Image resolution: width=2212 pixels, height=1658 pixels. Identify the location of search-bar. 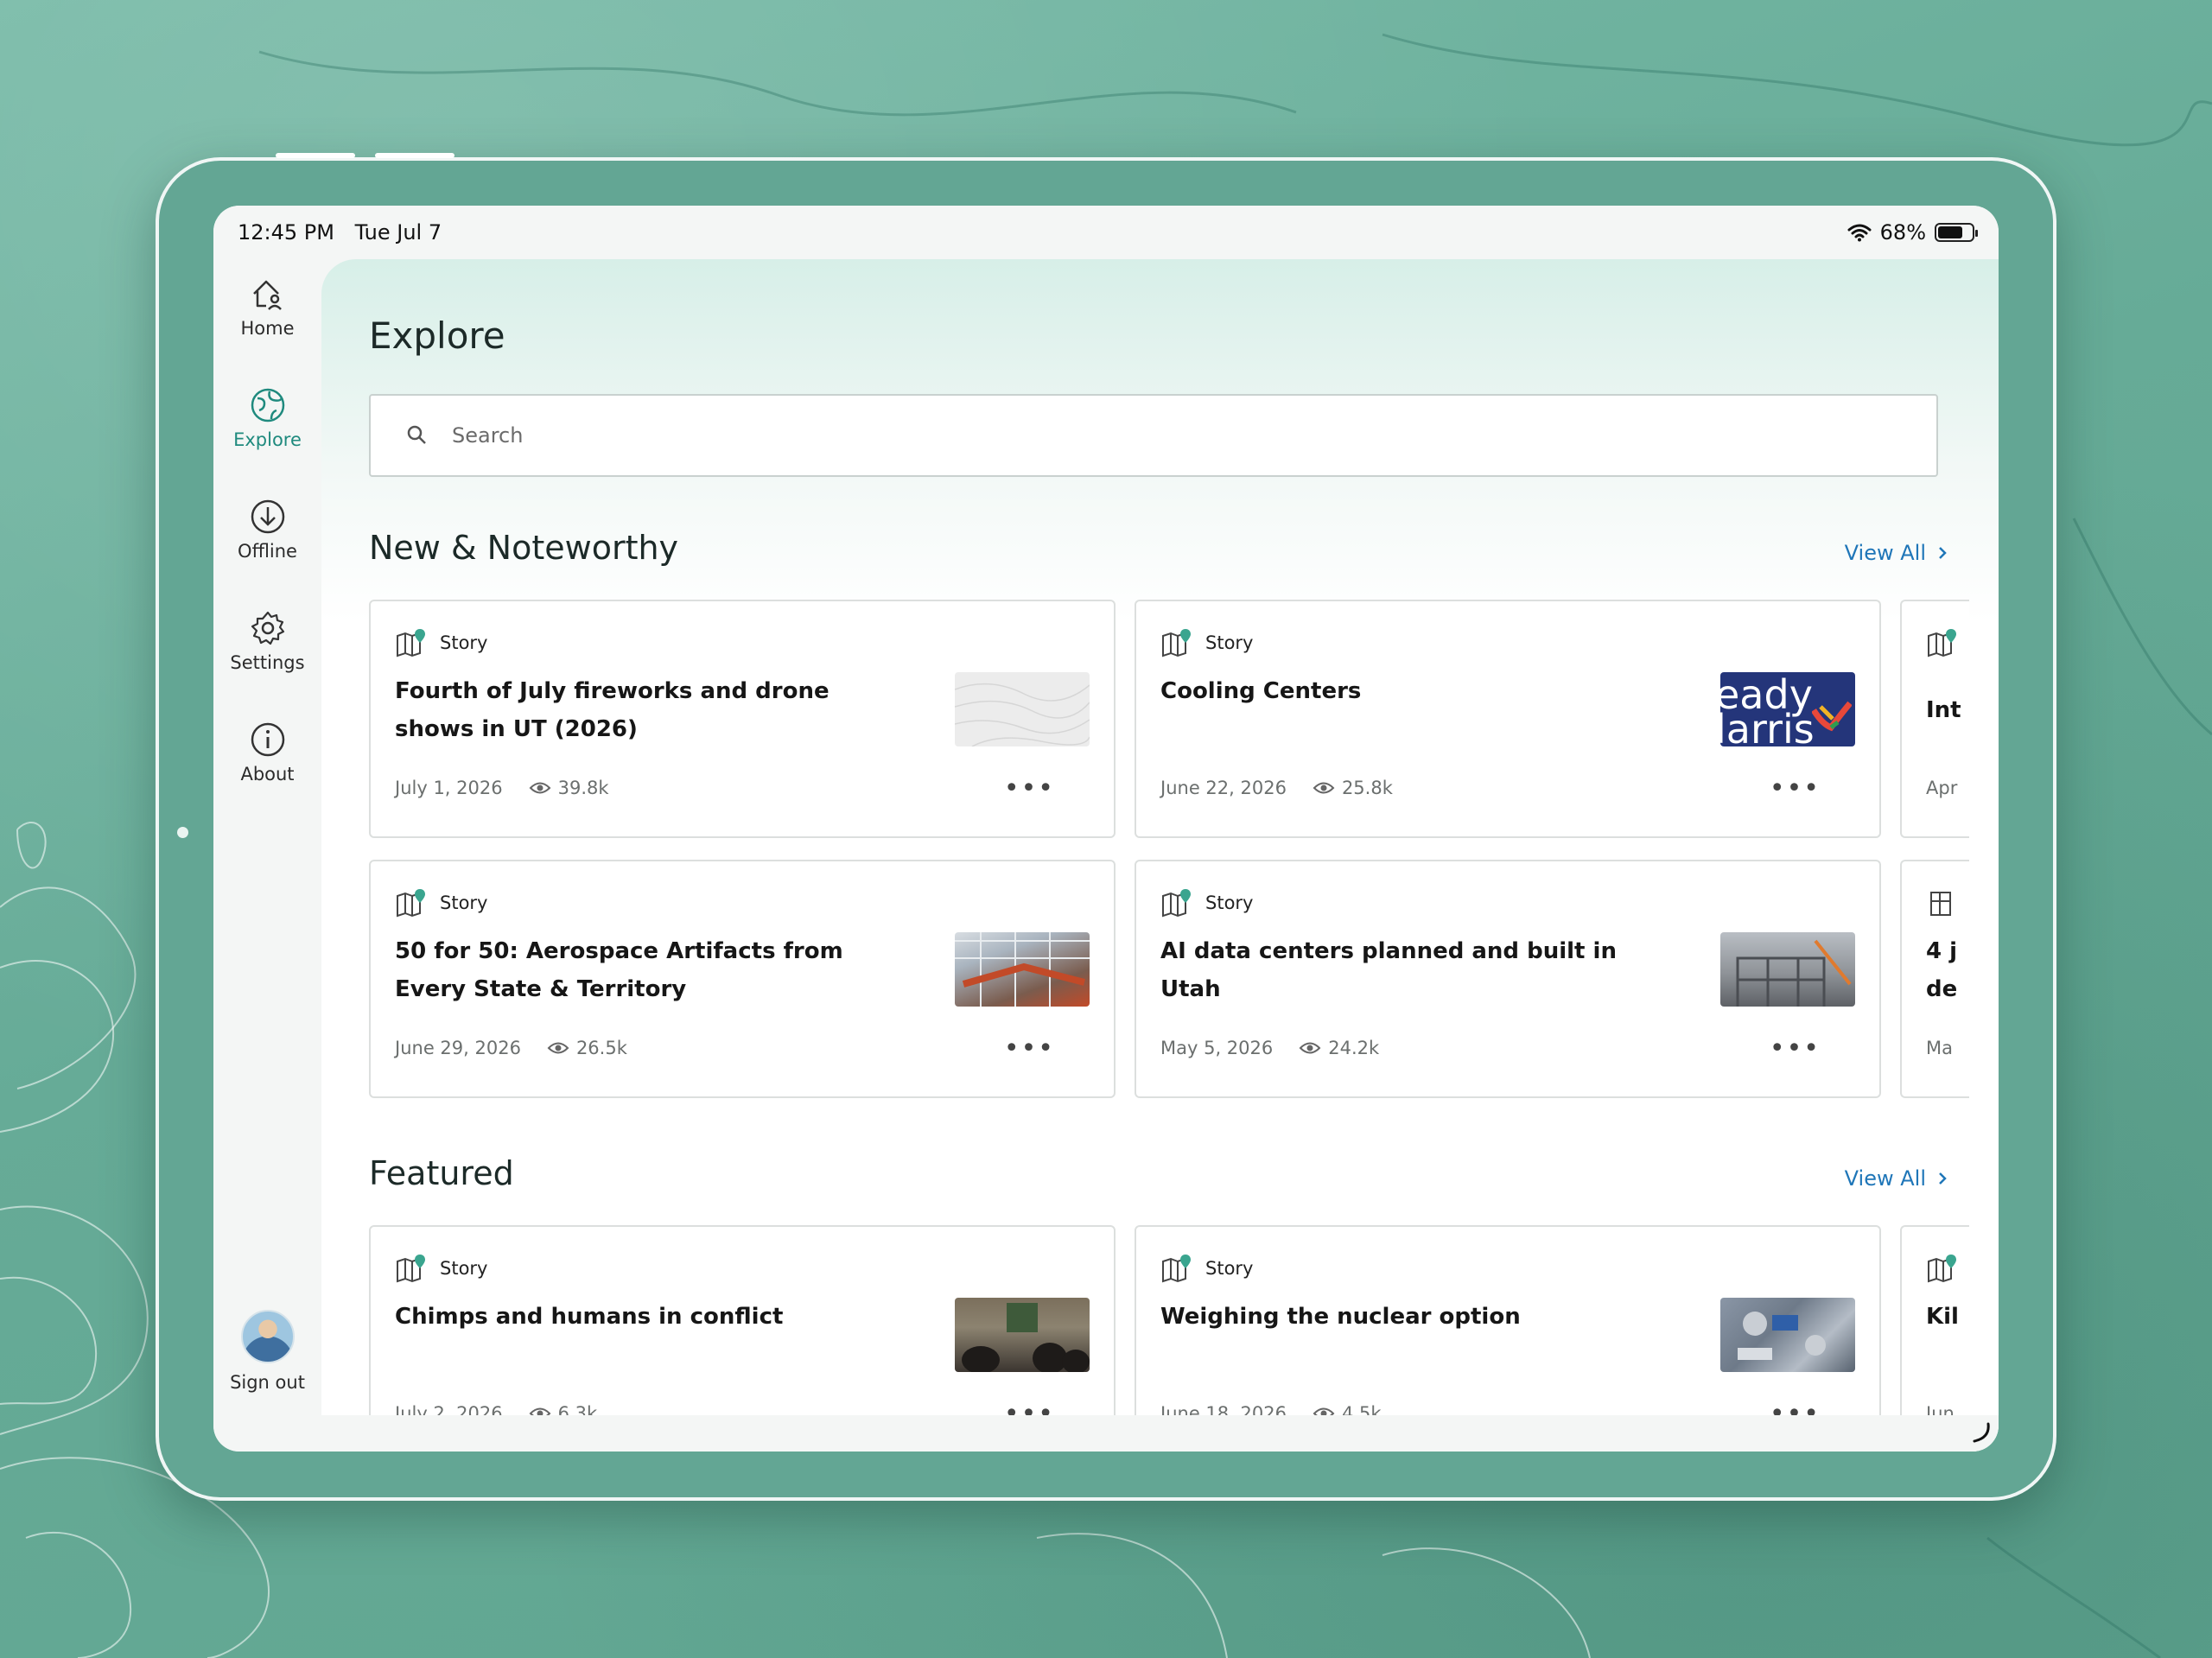
(1153, 435).